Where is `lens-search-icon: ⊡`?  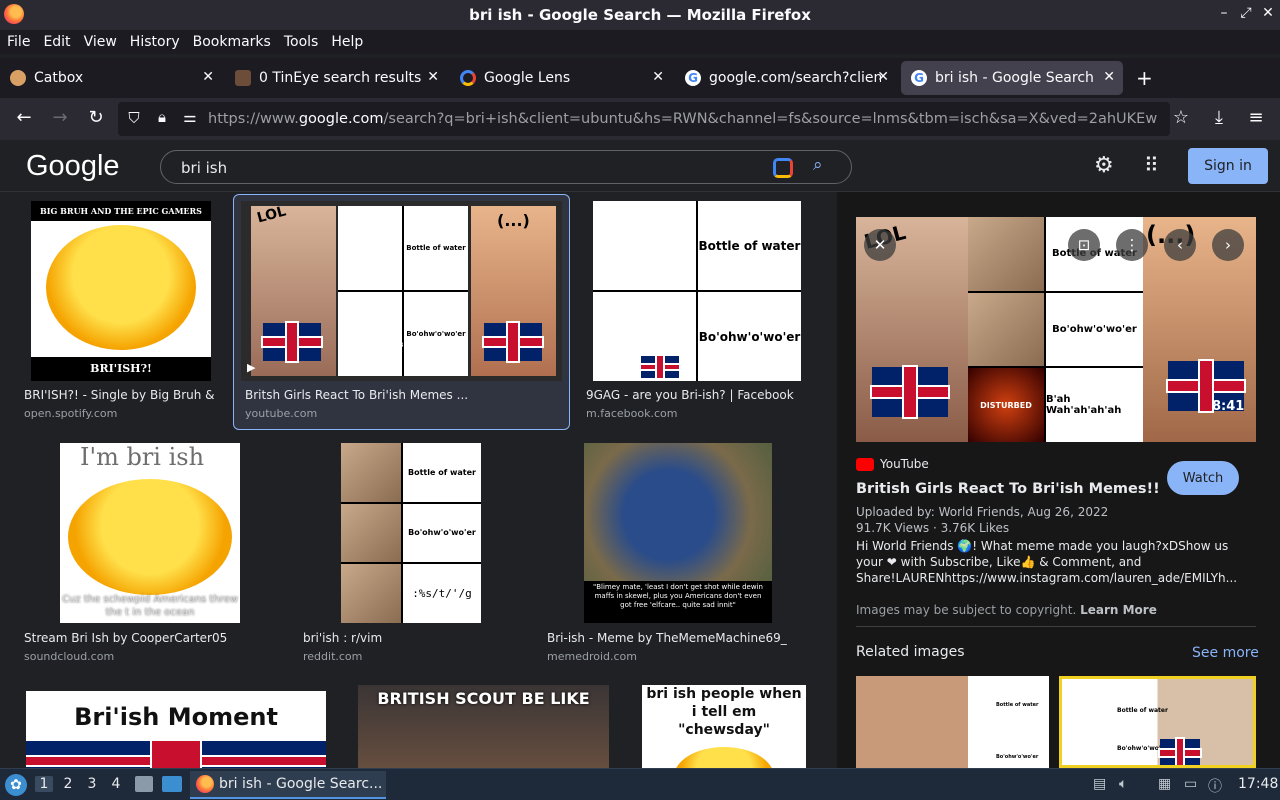
lens-search-icon: ⊡ is located at coordinates (1084, 245).